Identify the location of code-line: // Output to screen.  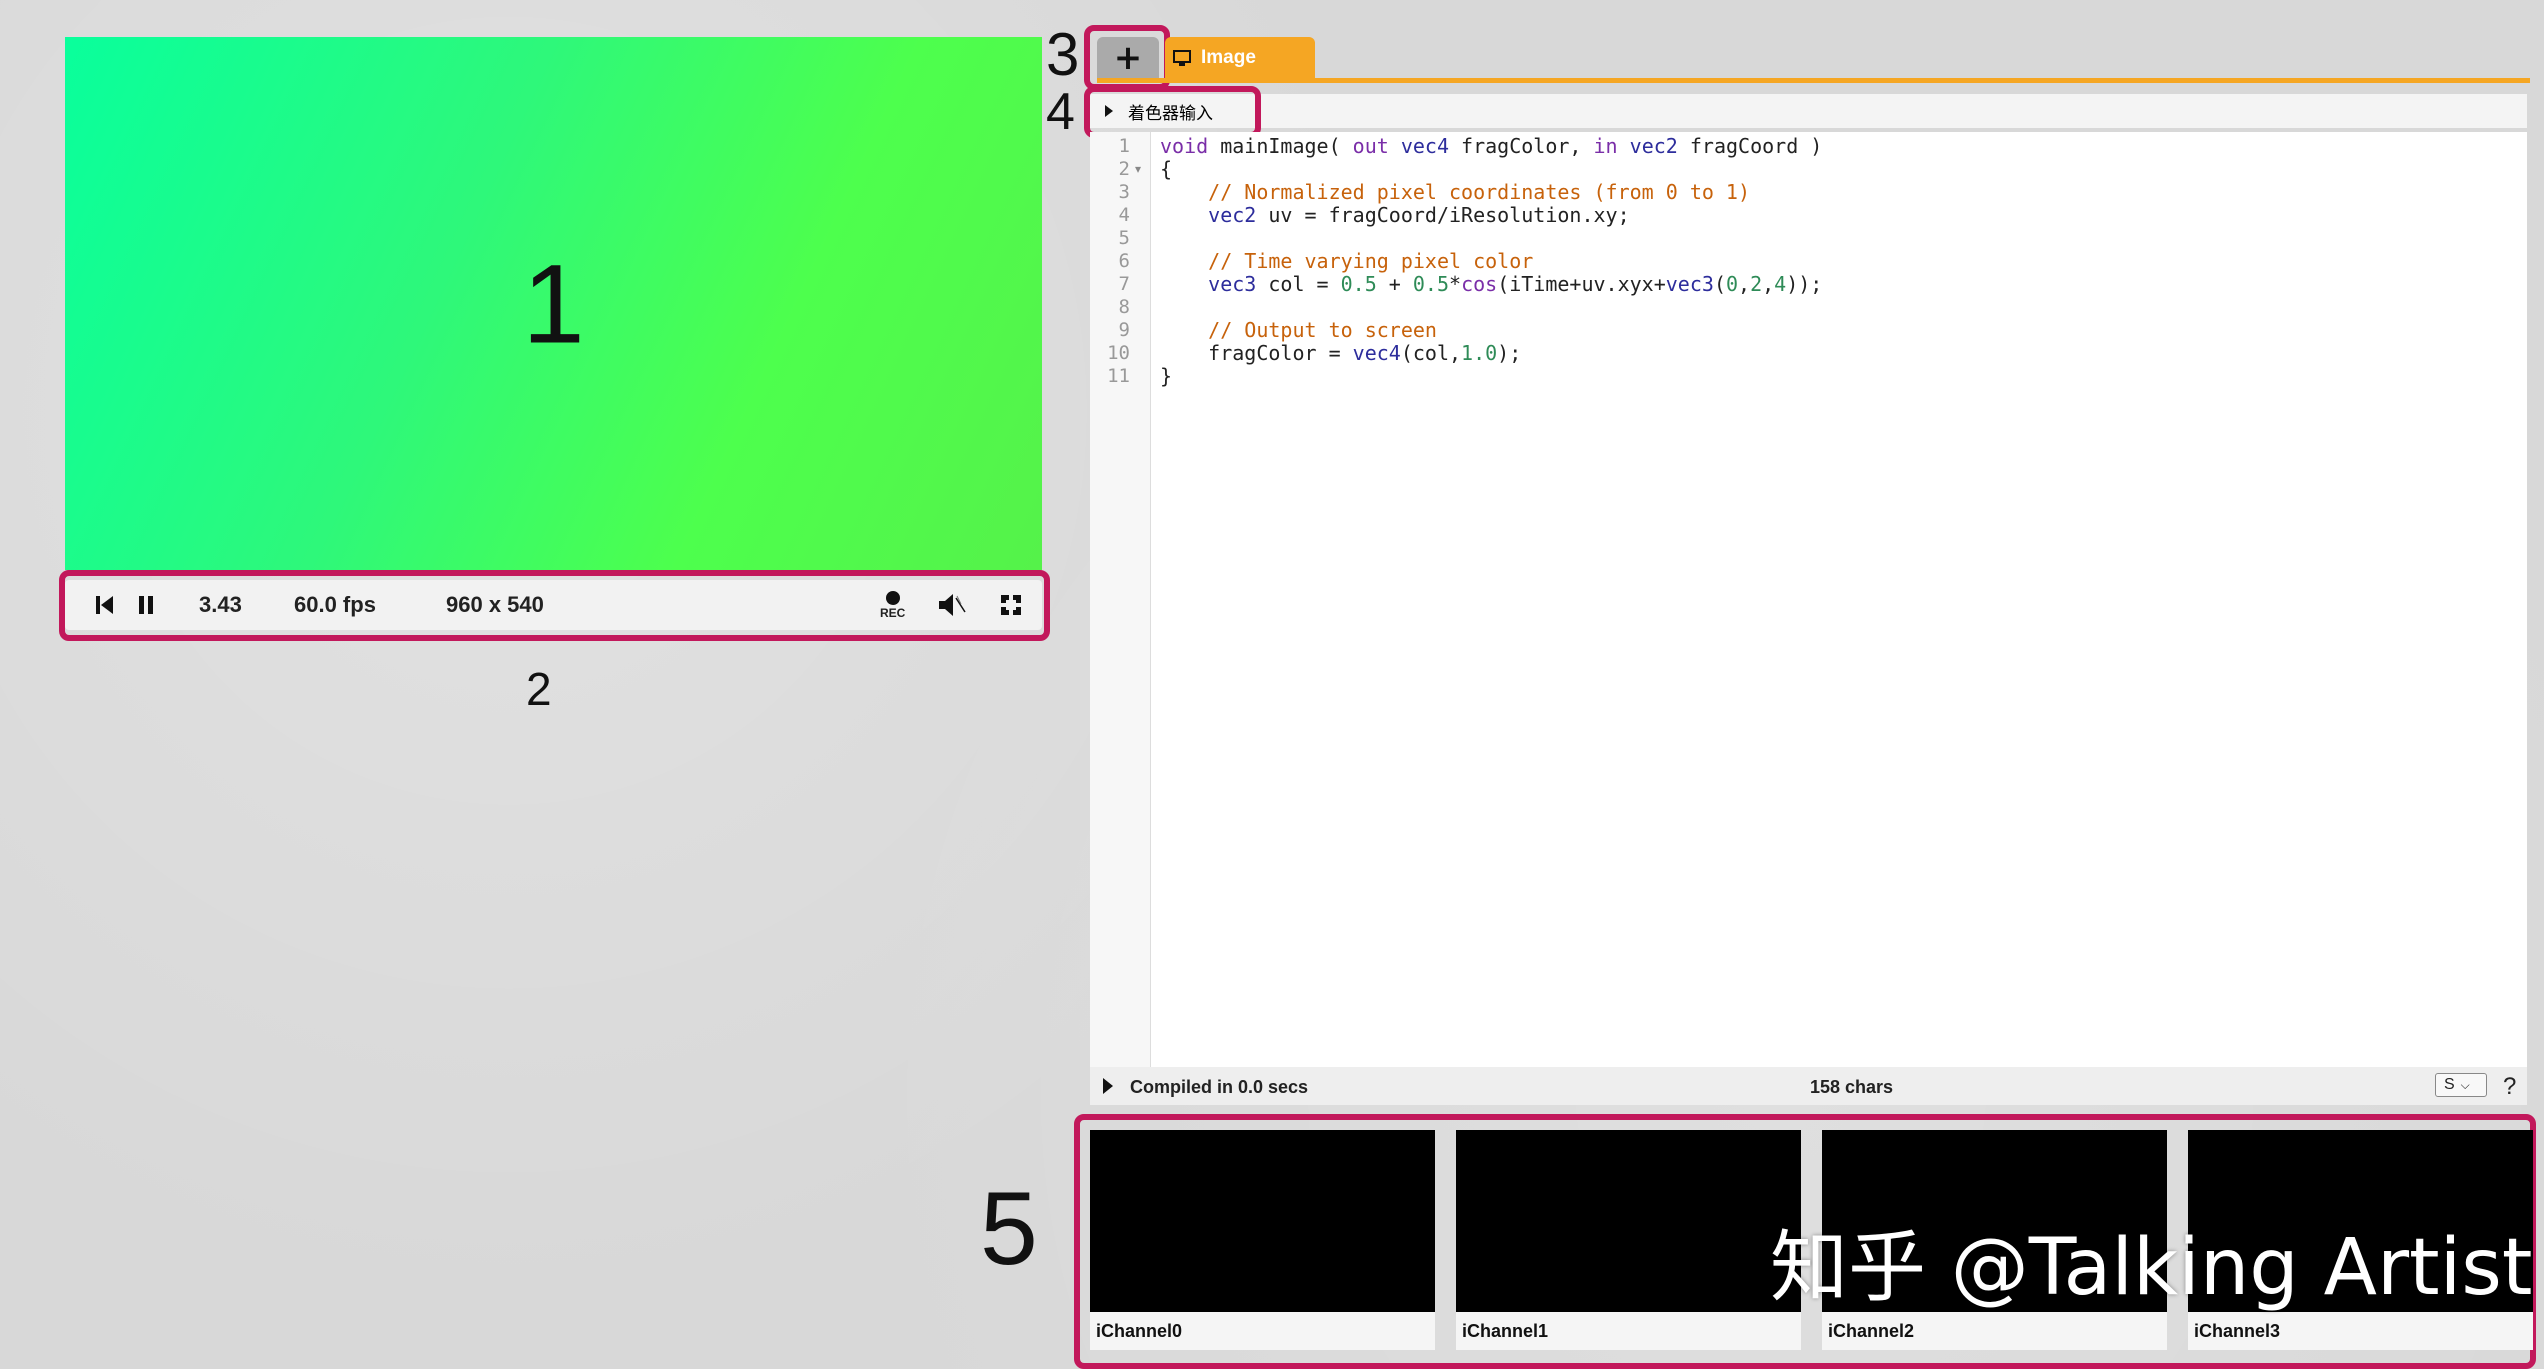
(1298, 330).